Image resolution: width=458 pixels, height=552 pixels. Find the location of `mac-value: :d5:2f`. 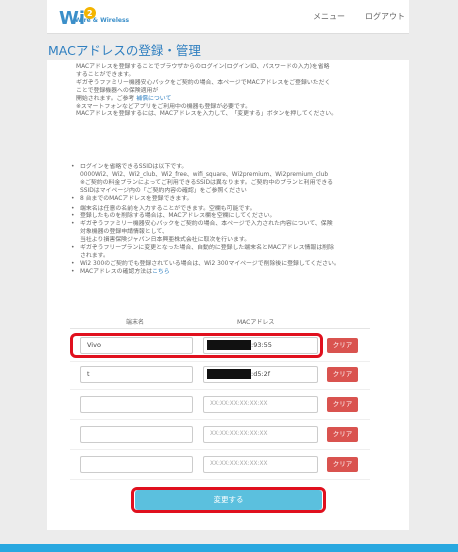

mac-value: :d5:2f is located at coordinates (261, 374).